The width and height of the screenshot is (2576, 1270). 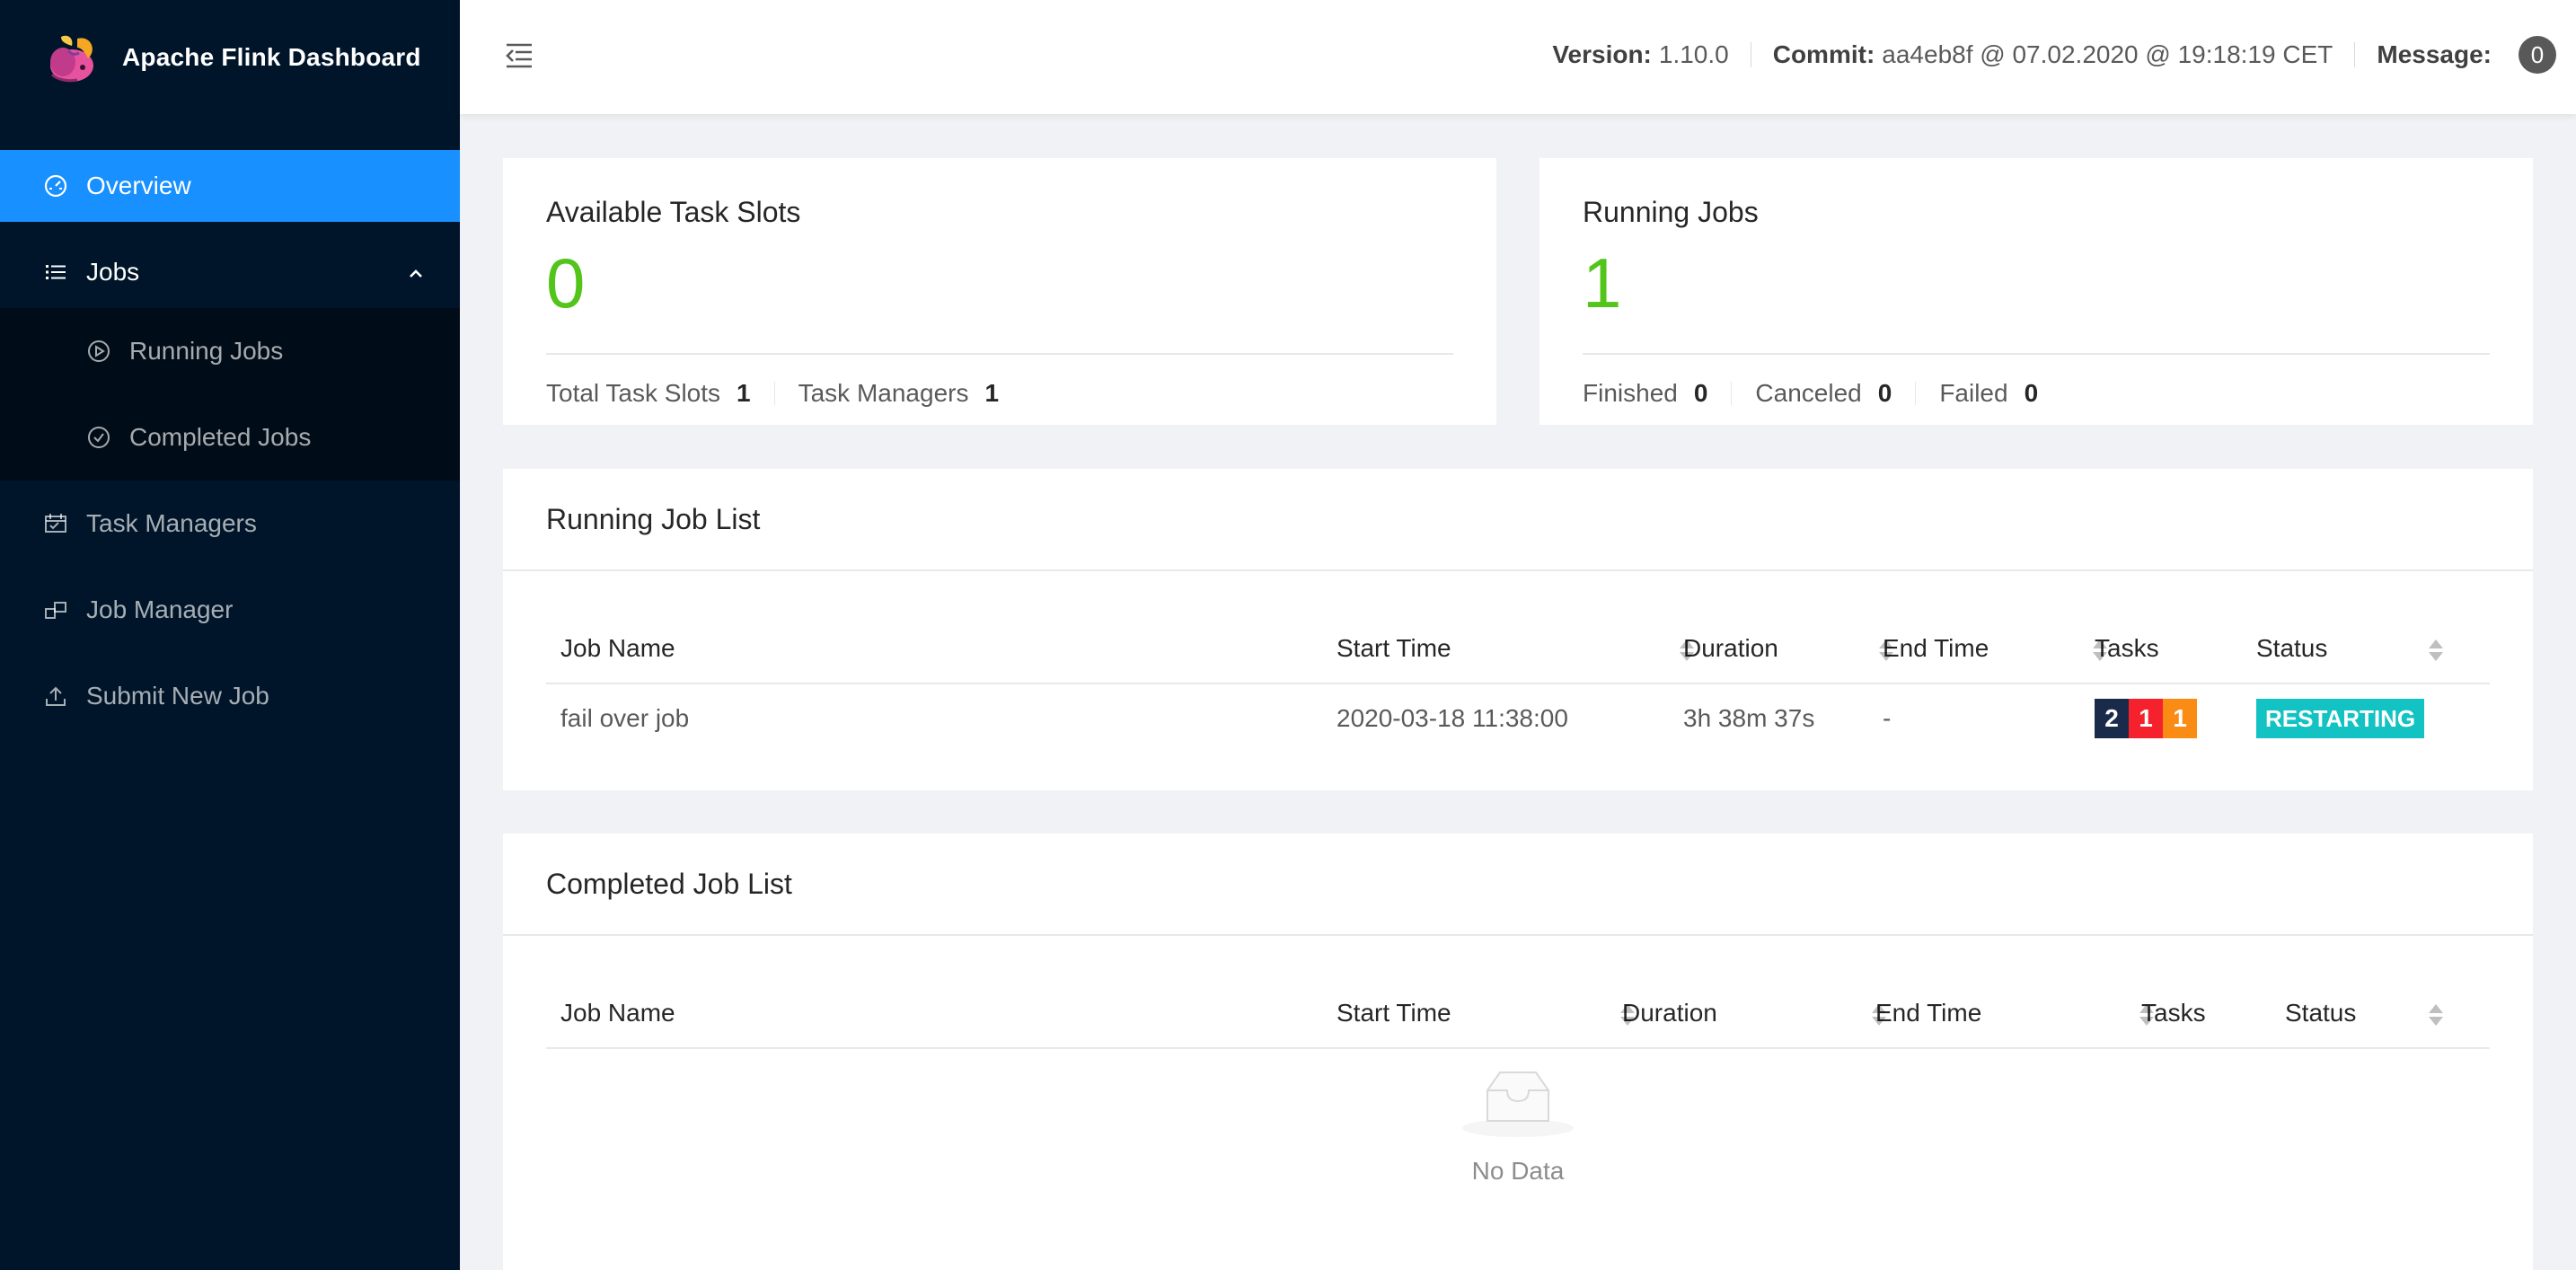 I want to click on version-value: 1.10.0, so click(x=1693, y=54).